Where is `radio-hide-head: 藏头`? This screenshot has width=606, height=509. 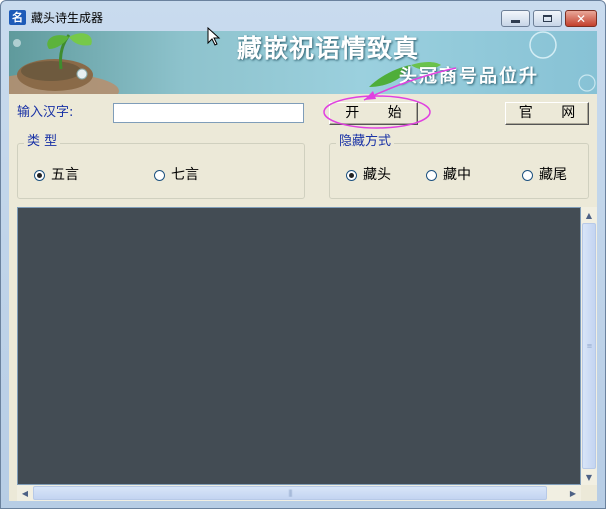 radio-hide-head: 藏头 is located at coordinates (368, 175).